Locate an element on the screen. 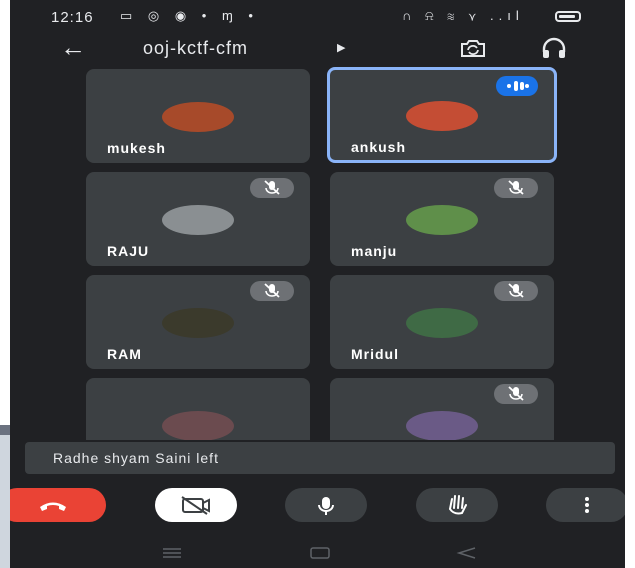 The width and height of the screenshot is (635, 568). participant-tile: RAM is located at coordinates (198, 322).